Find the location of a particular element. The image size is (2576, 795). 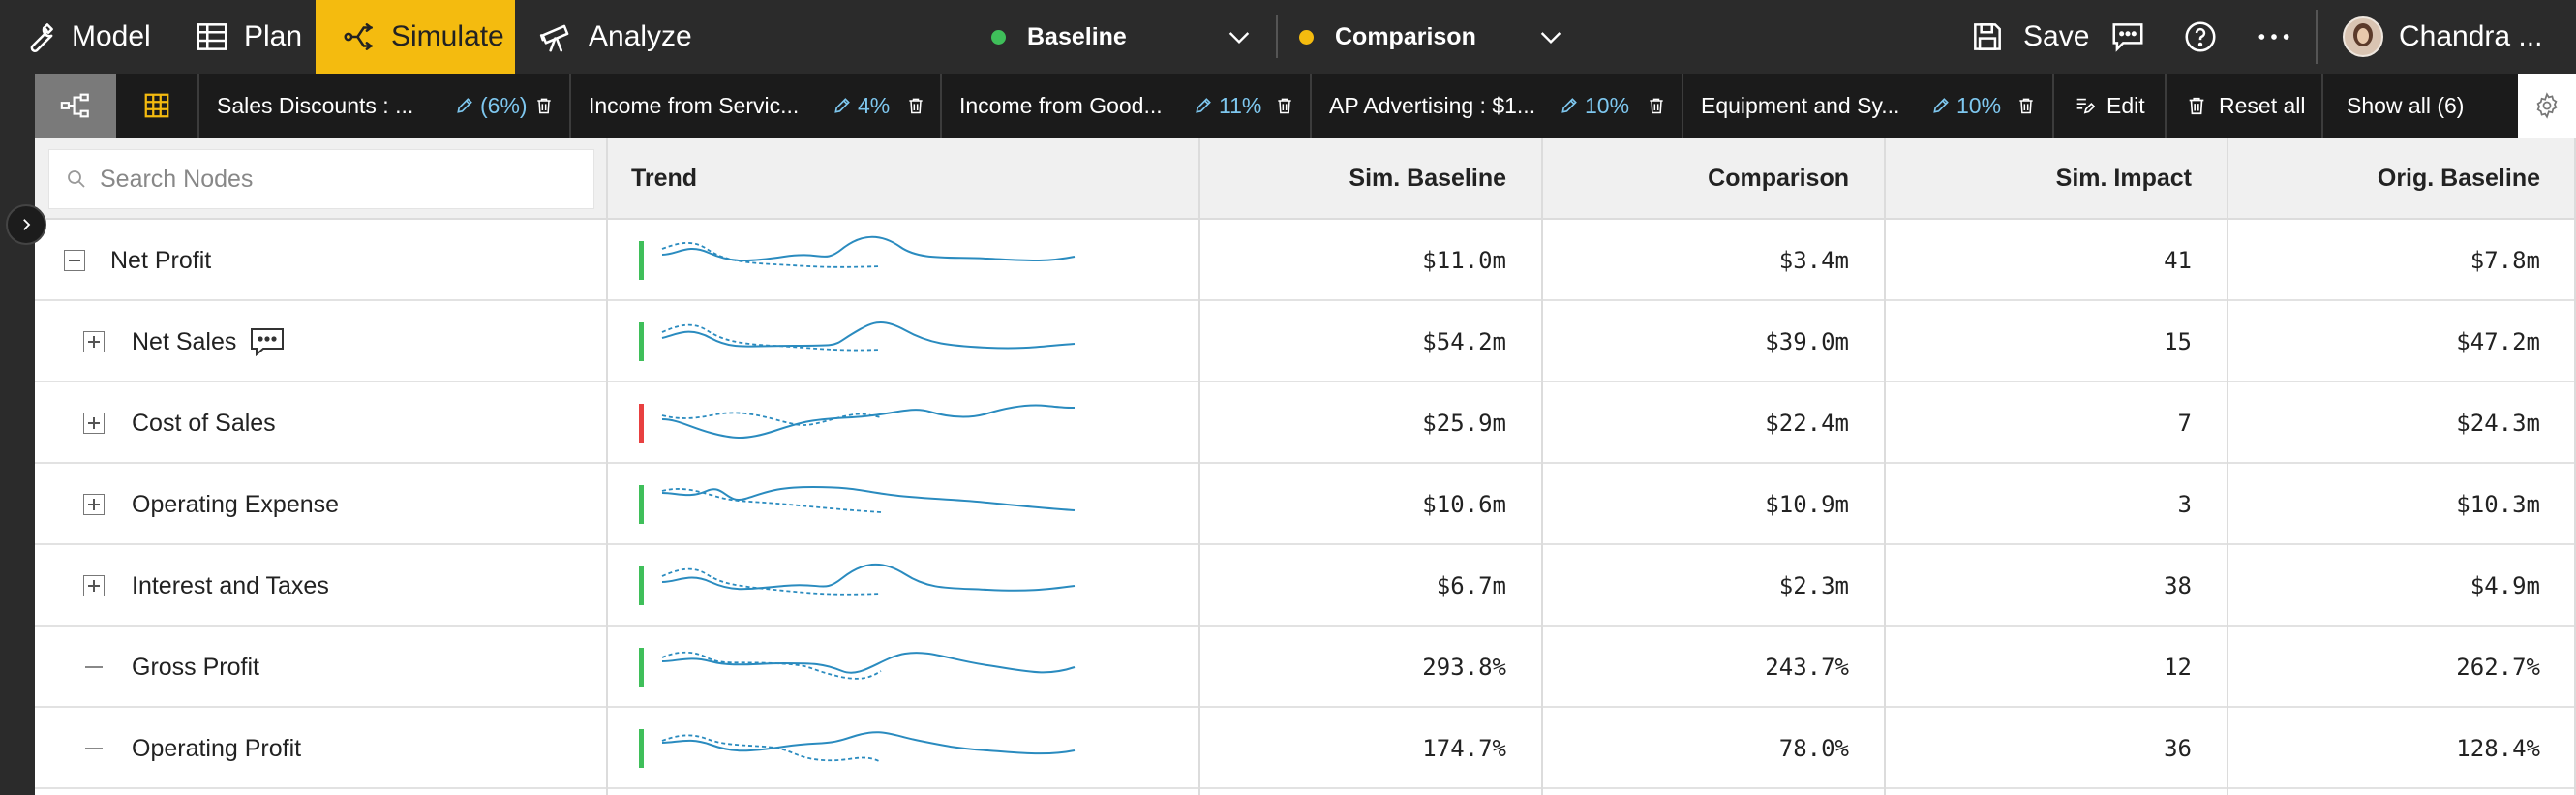

table-row: Gross Profit 293.8% 243.7% 12 262.7% is located at coordinates (1305, 667).